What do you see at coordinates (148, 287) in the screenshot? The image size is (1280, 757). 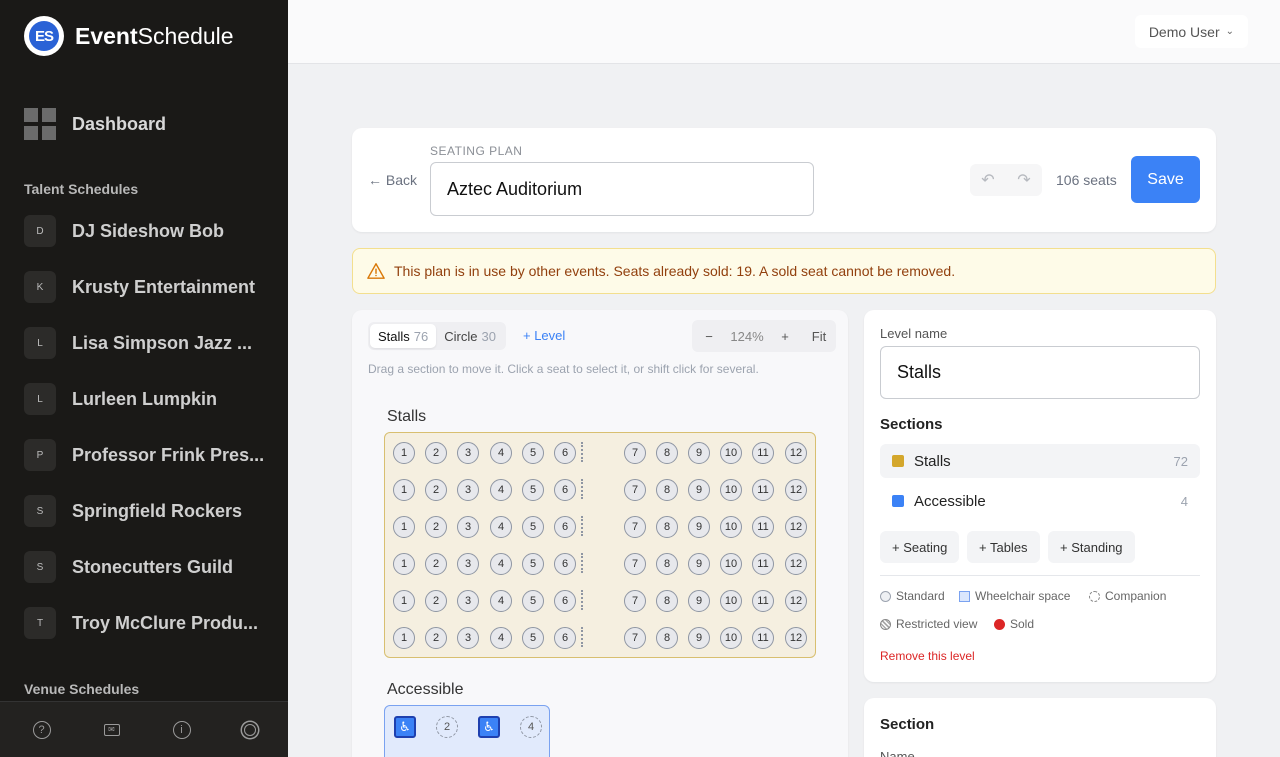 I see `sidebar-item-krusty-entertainment: K Krusty Entertainment` at bounding box center [148, 287].